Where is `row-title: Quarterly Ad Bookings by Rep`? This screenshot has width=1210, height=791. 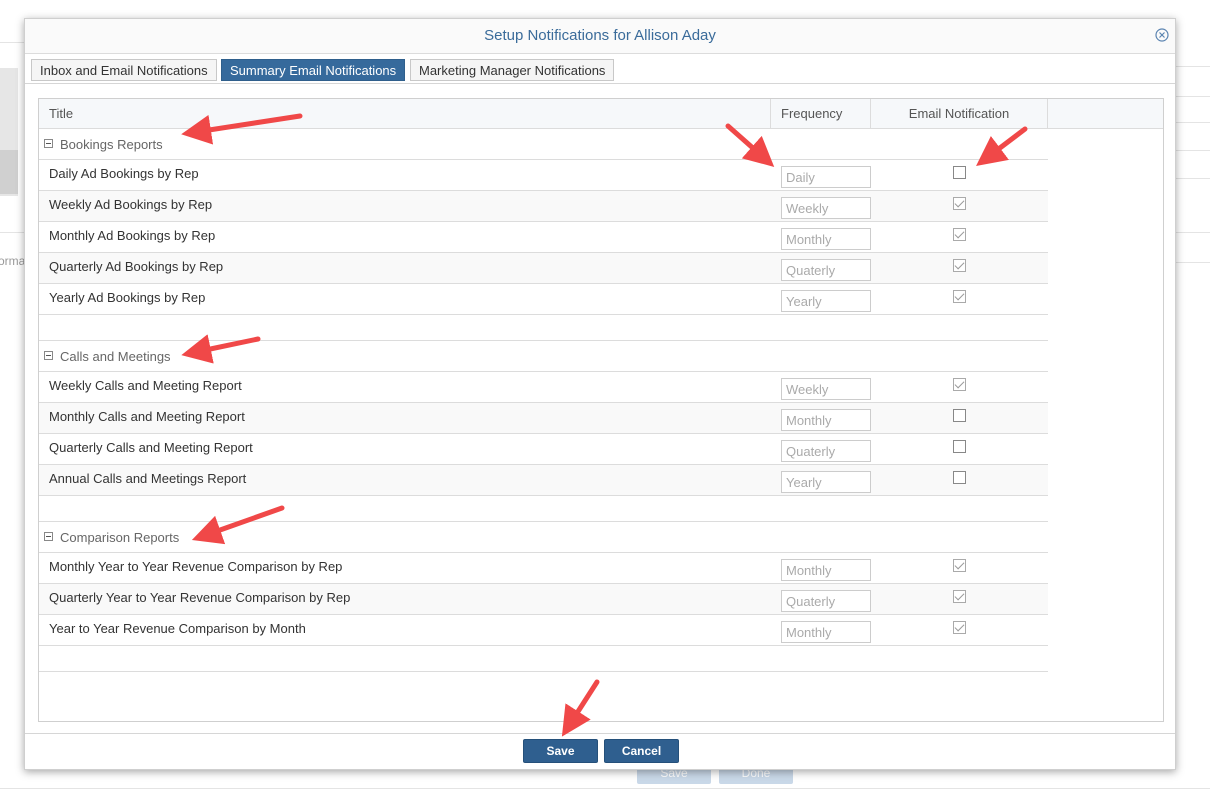 row-title: Quarterly Ad Bookings by Rep is located at coordinates (136, 266).